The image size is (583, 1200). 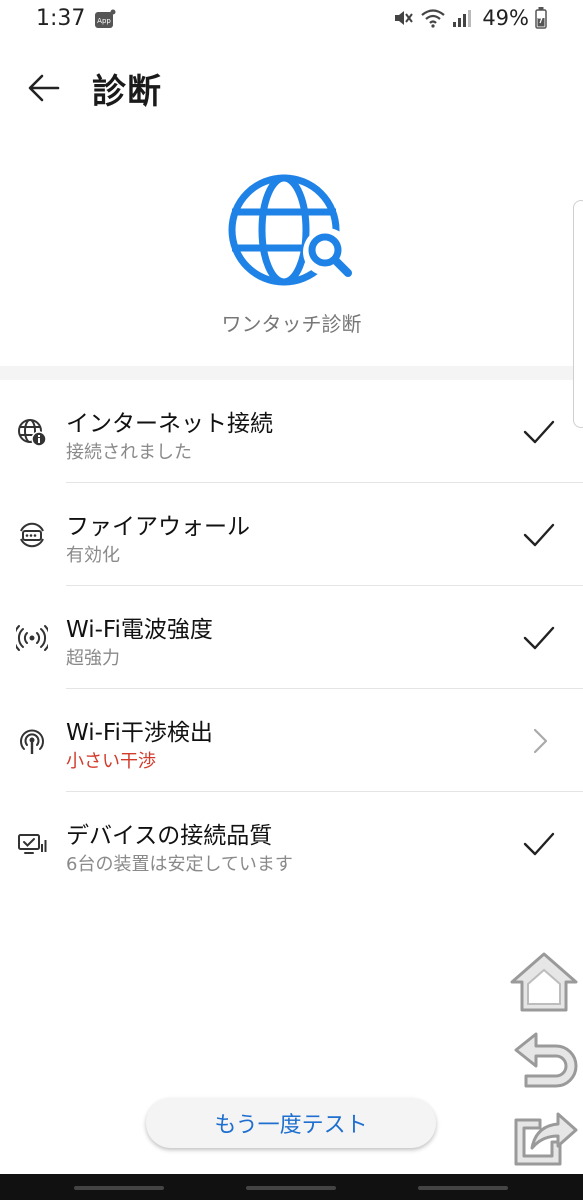 I want to click on mute-icon, so click(x=404, y=18).